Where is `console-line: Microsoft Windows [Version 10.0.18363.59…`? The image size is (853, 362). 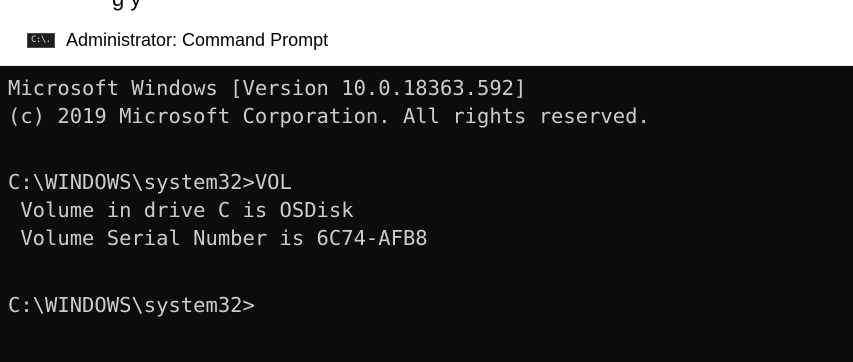
console-line: Microsoft Windows [Version 10.0.18363.59… is located at coordinates (267, 88).